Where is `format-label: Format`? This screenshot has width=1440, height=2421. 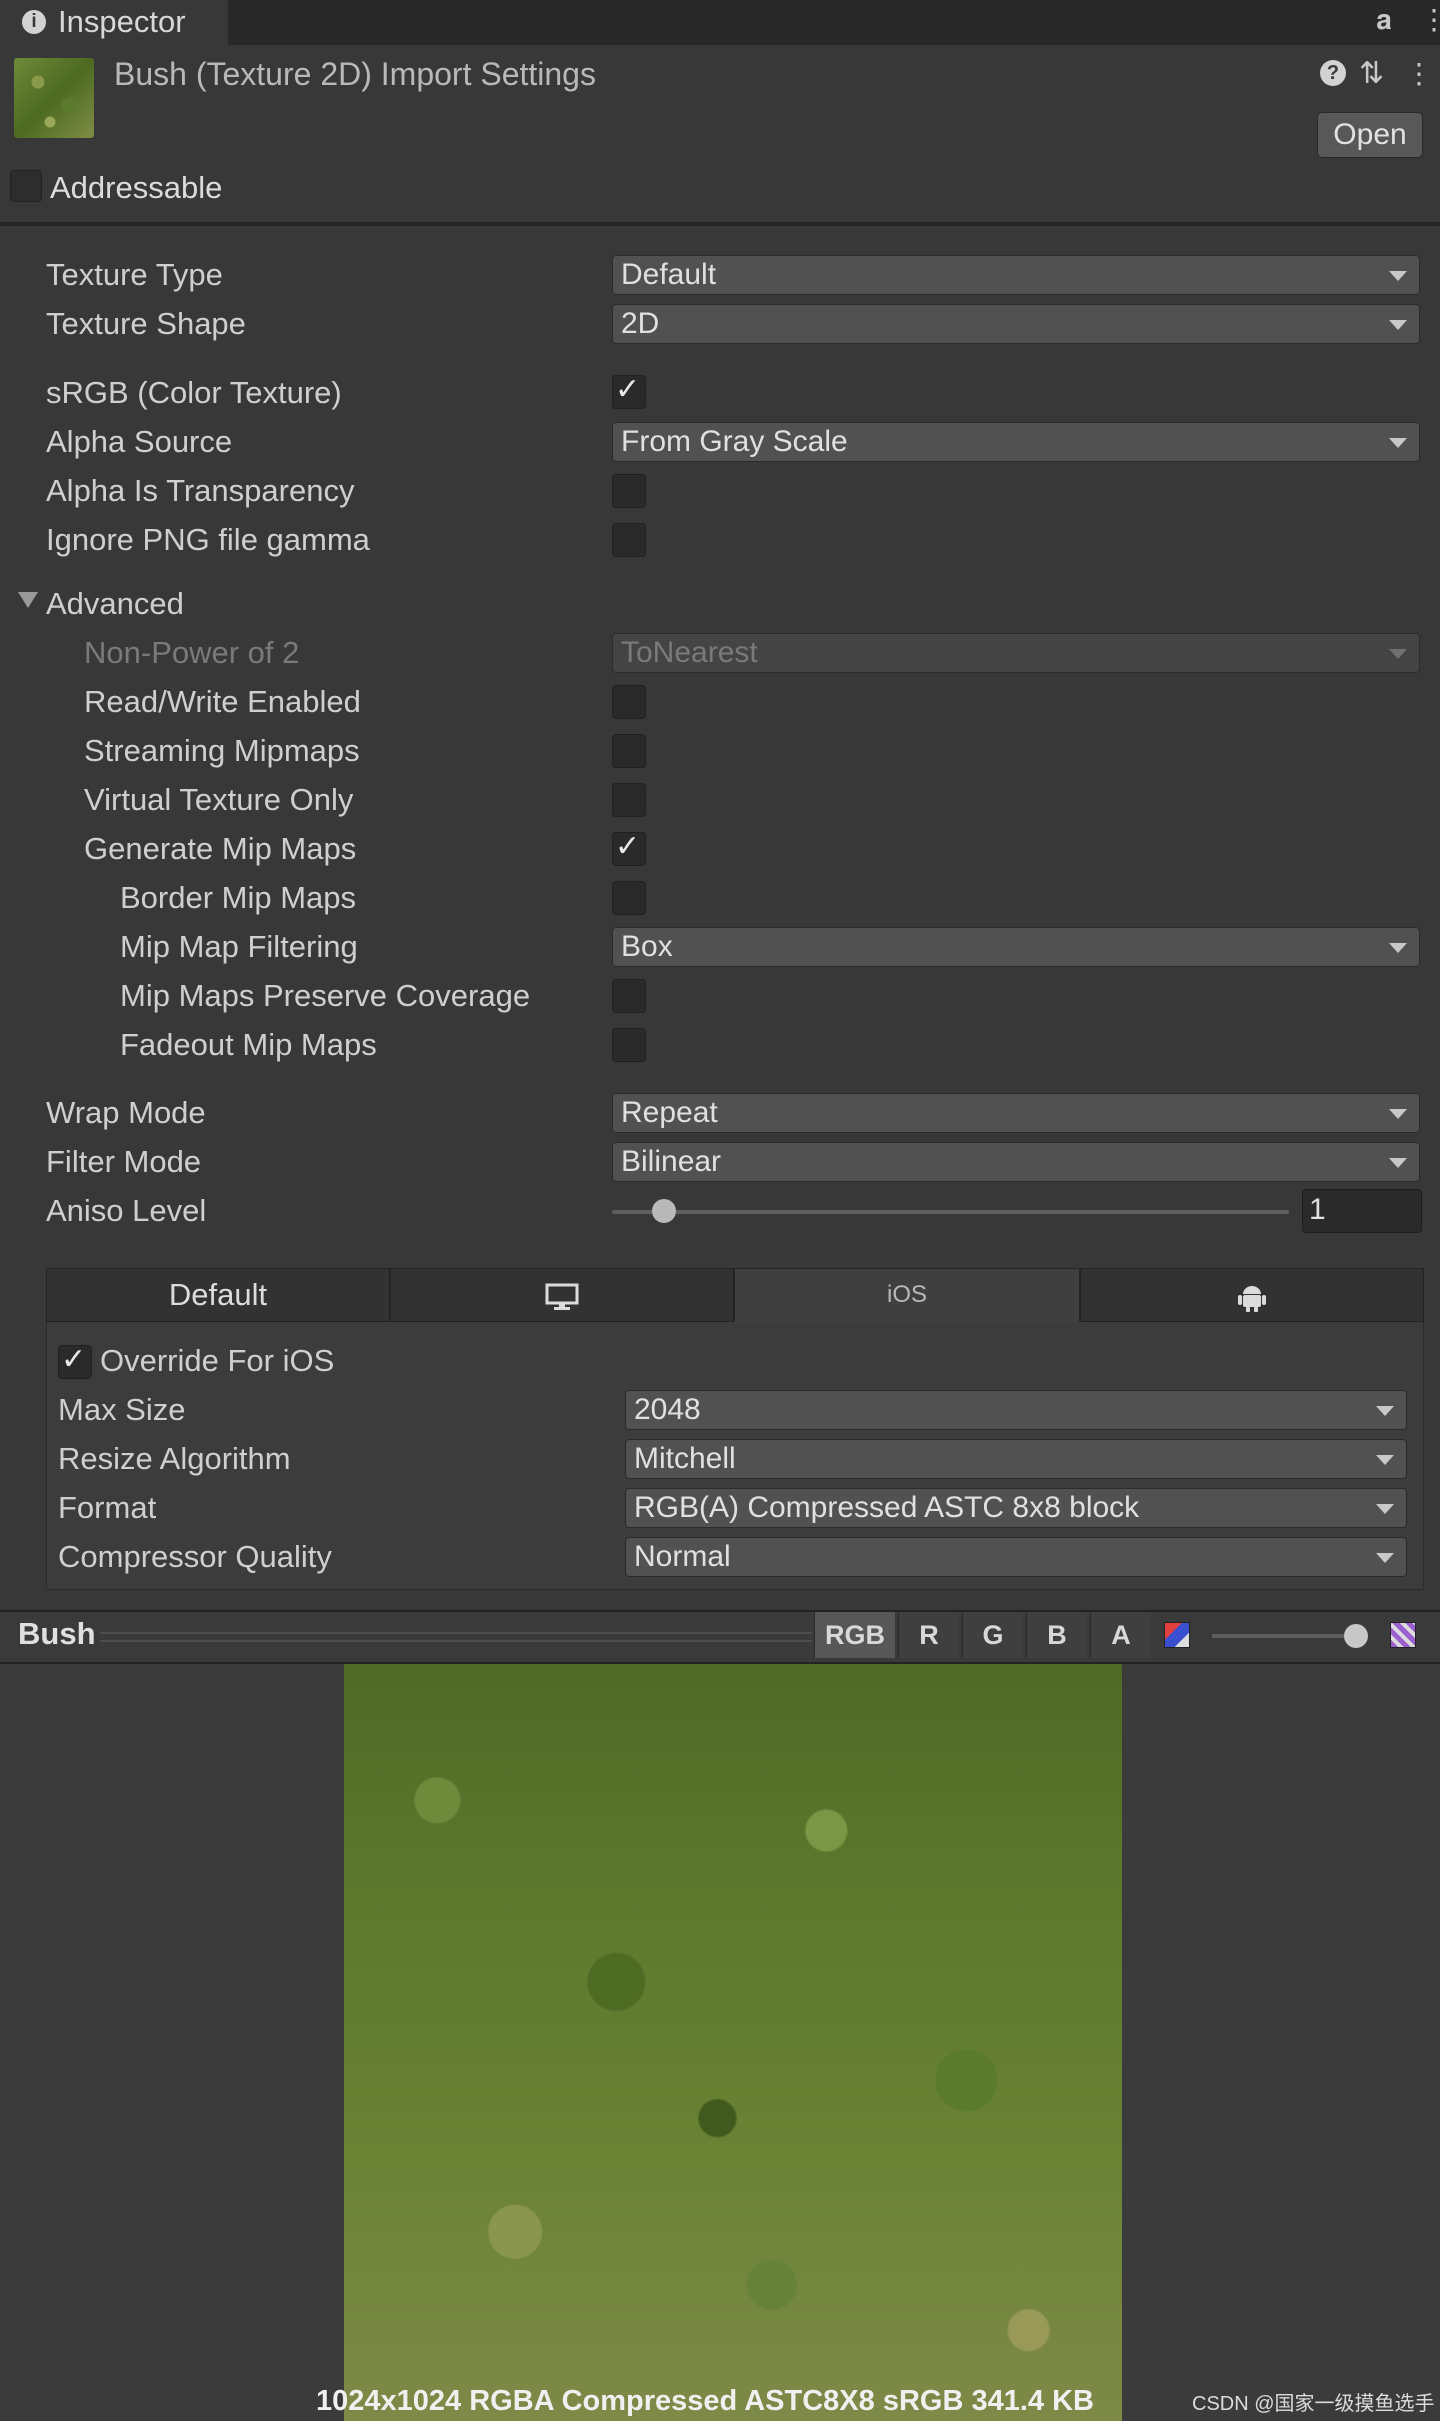
format-label: Format is located at coordinates (107, 1507).